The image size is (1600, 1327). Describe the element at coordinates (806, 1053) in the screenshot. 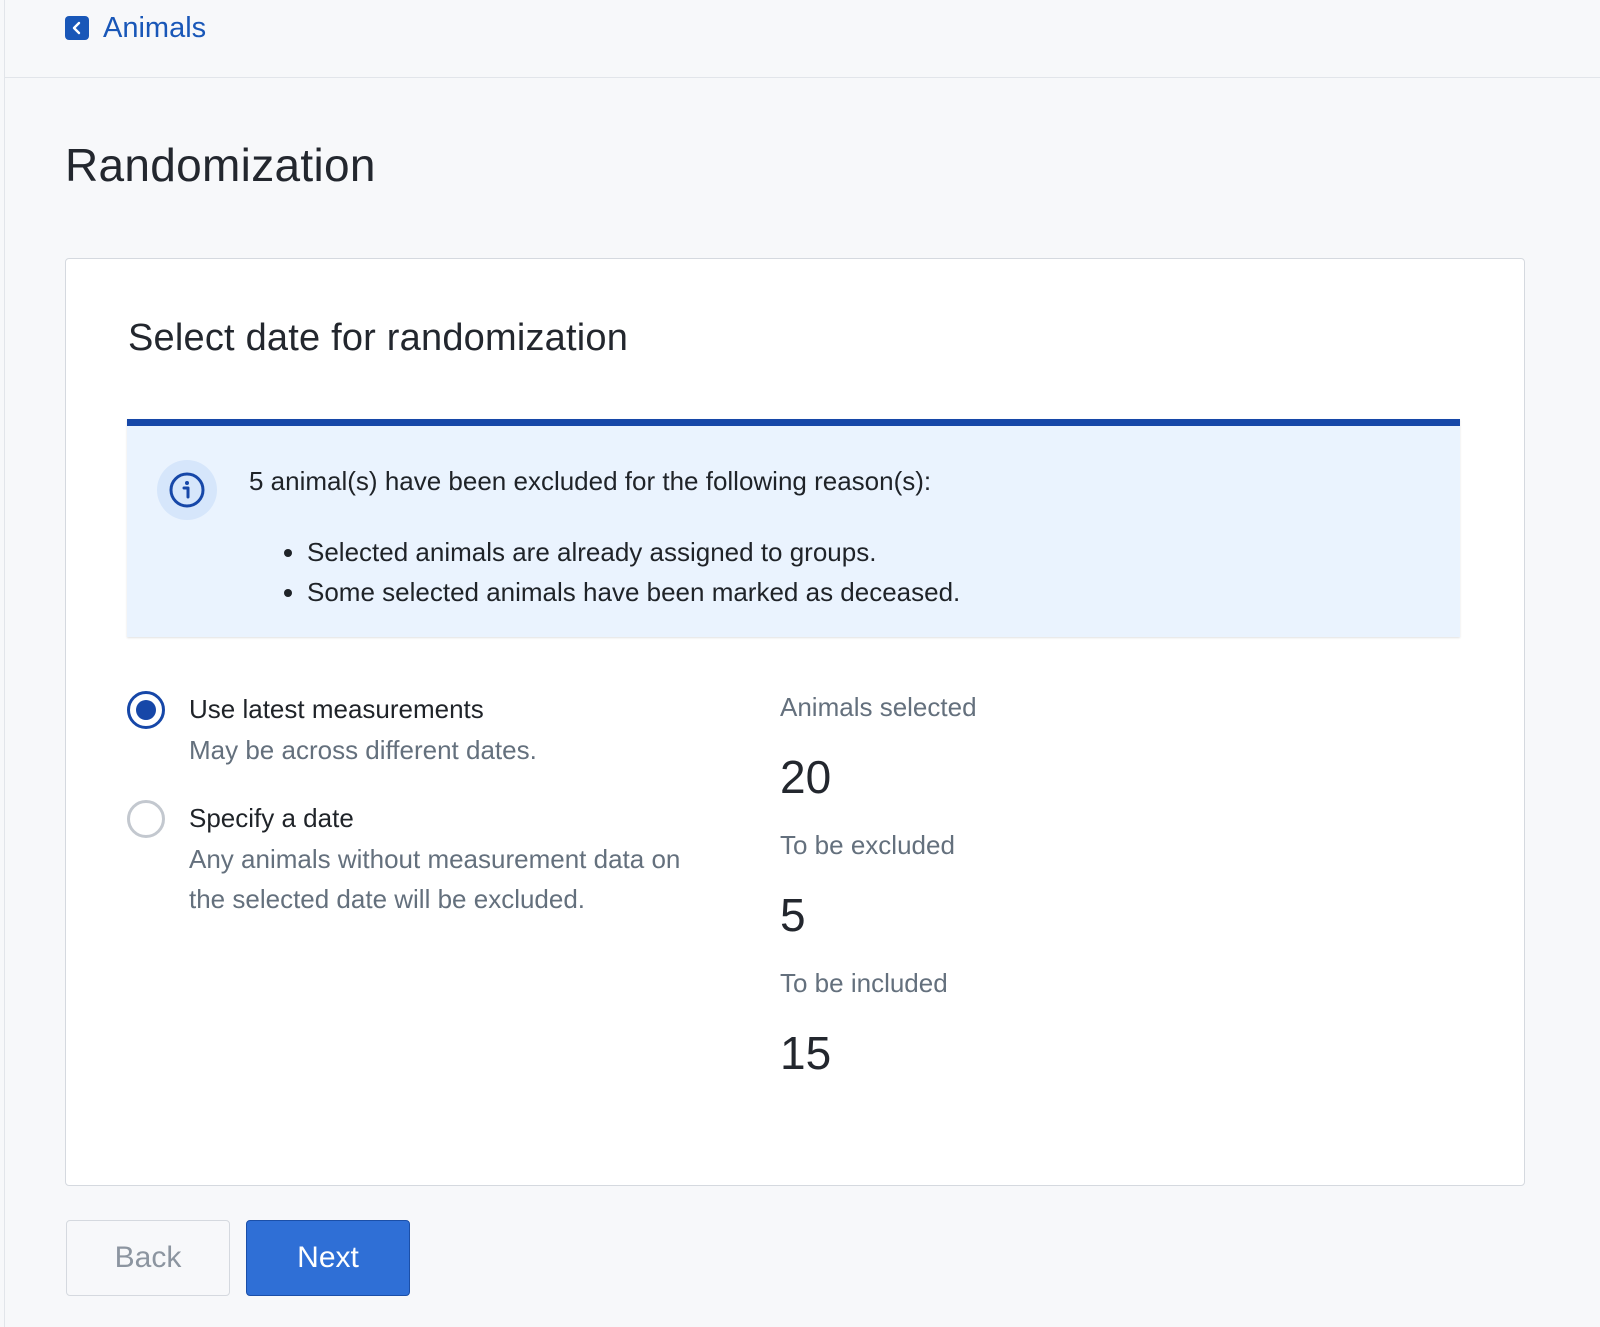

I see `stat-value: 15` at that location.